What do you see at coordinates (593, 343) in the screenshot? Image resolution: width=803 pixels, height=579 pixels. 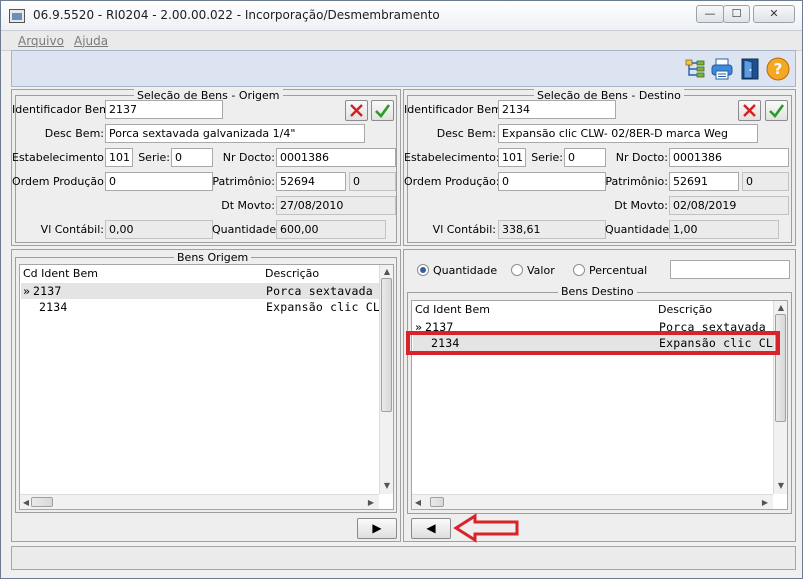 I see `highlight-box` at bounding box center [593, 343].